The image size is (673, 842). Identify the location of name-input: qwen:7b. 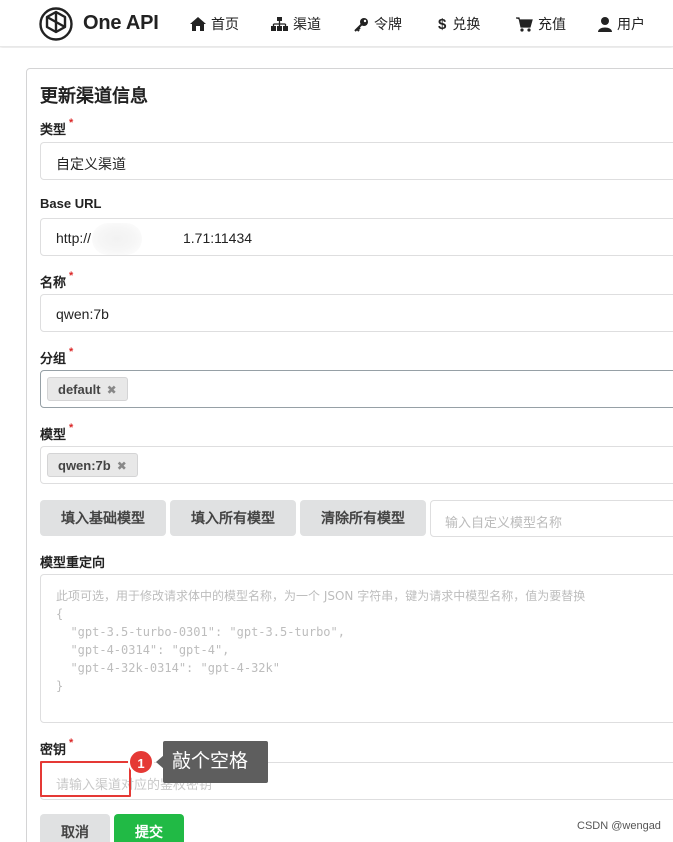
(356, 313).